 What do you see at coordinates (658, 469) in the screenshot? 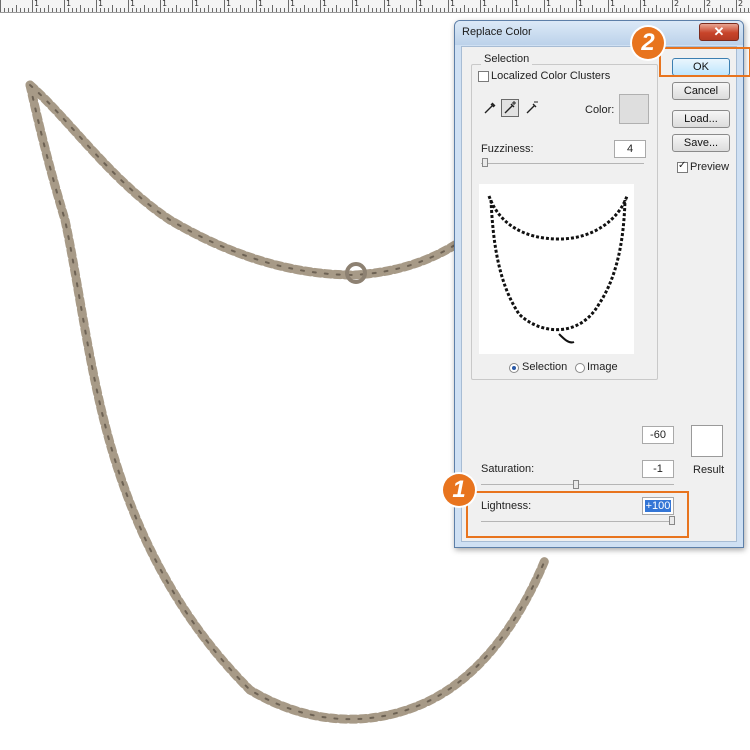
I see `saturation-input: -1` at bounding box center [658, 469].